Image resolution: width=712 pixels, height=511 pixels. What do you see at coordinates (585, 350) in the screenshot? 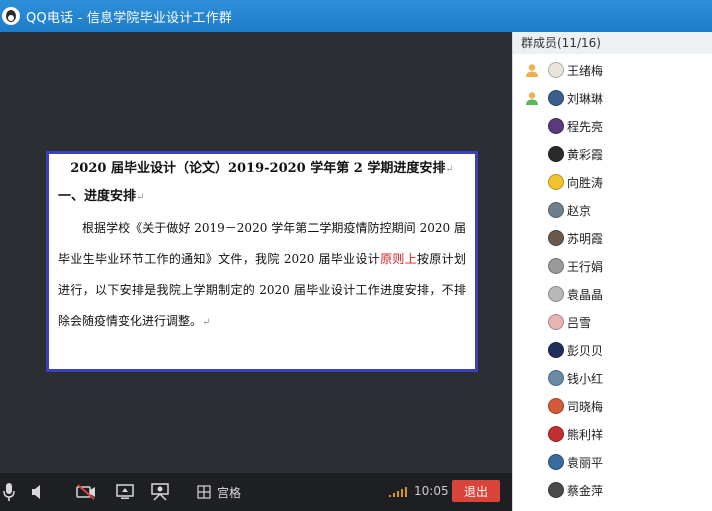
I see `member-name: 彭贝贝` at bounding box center [585, 350].